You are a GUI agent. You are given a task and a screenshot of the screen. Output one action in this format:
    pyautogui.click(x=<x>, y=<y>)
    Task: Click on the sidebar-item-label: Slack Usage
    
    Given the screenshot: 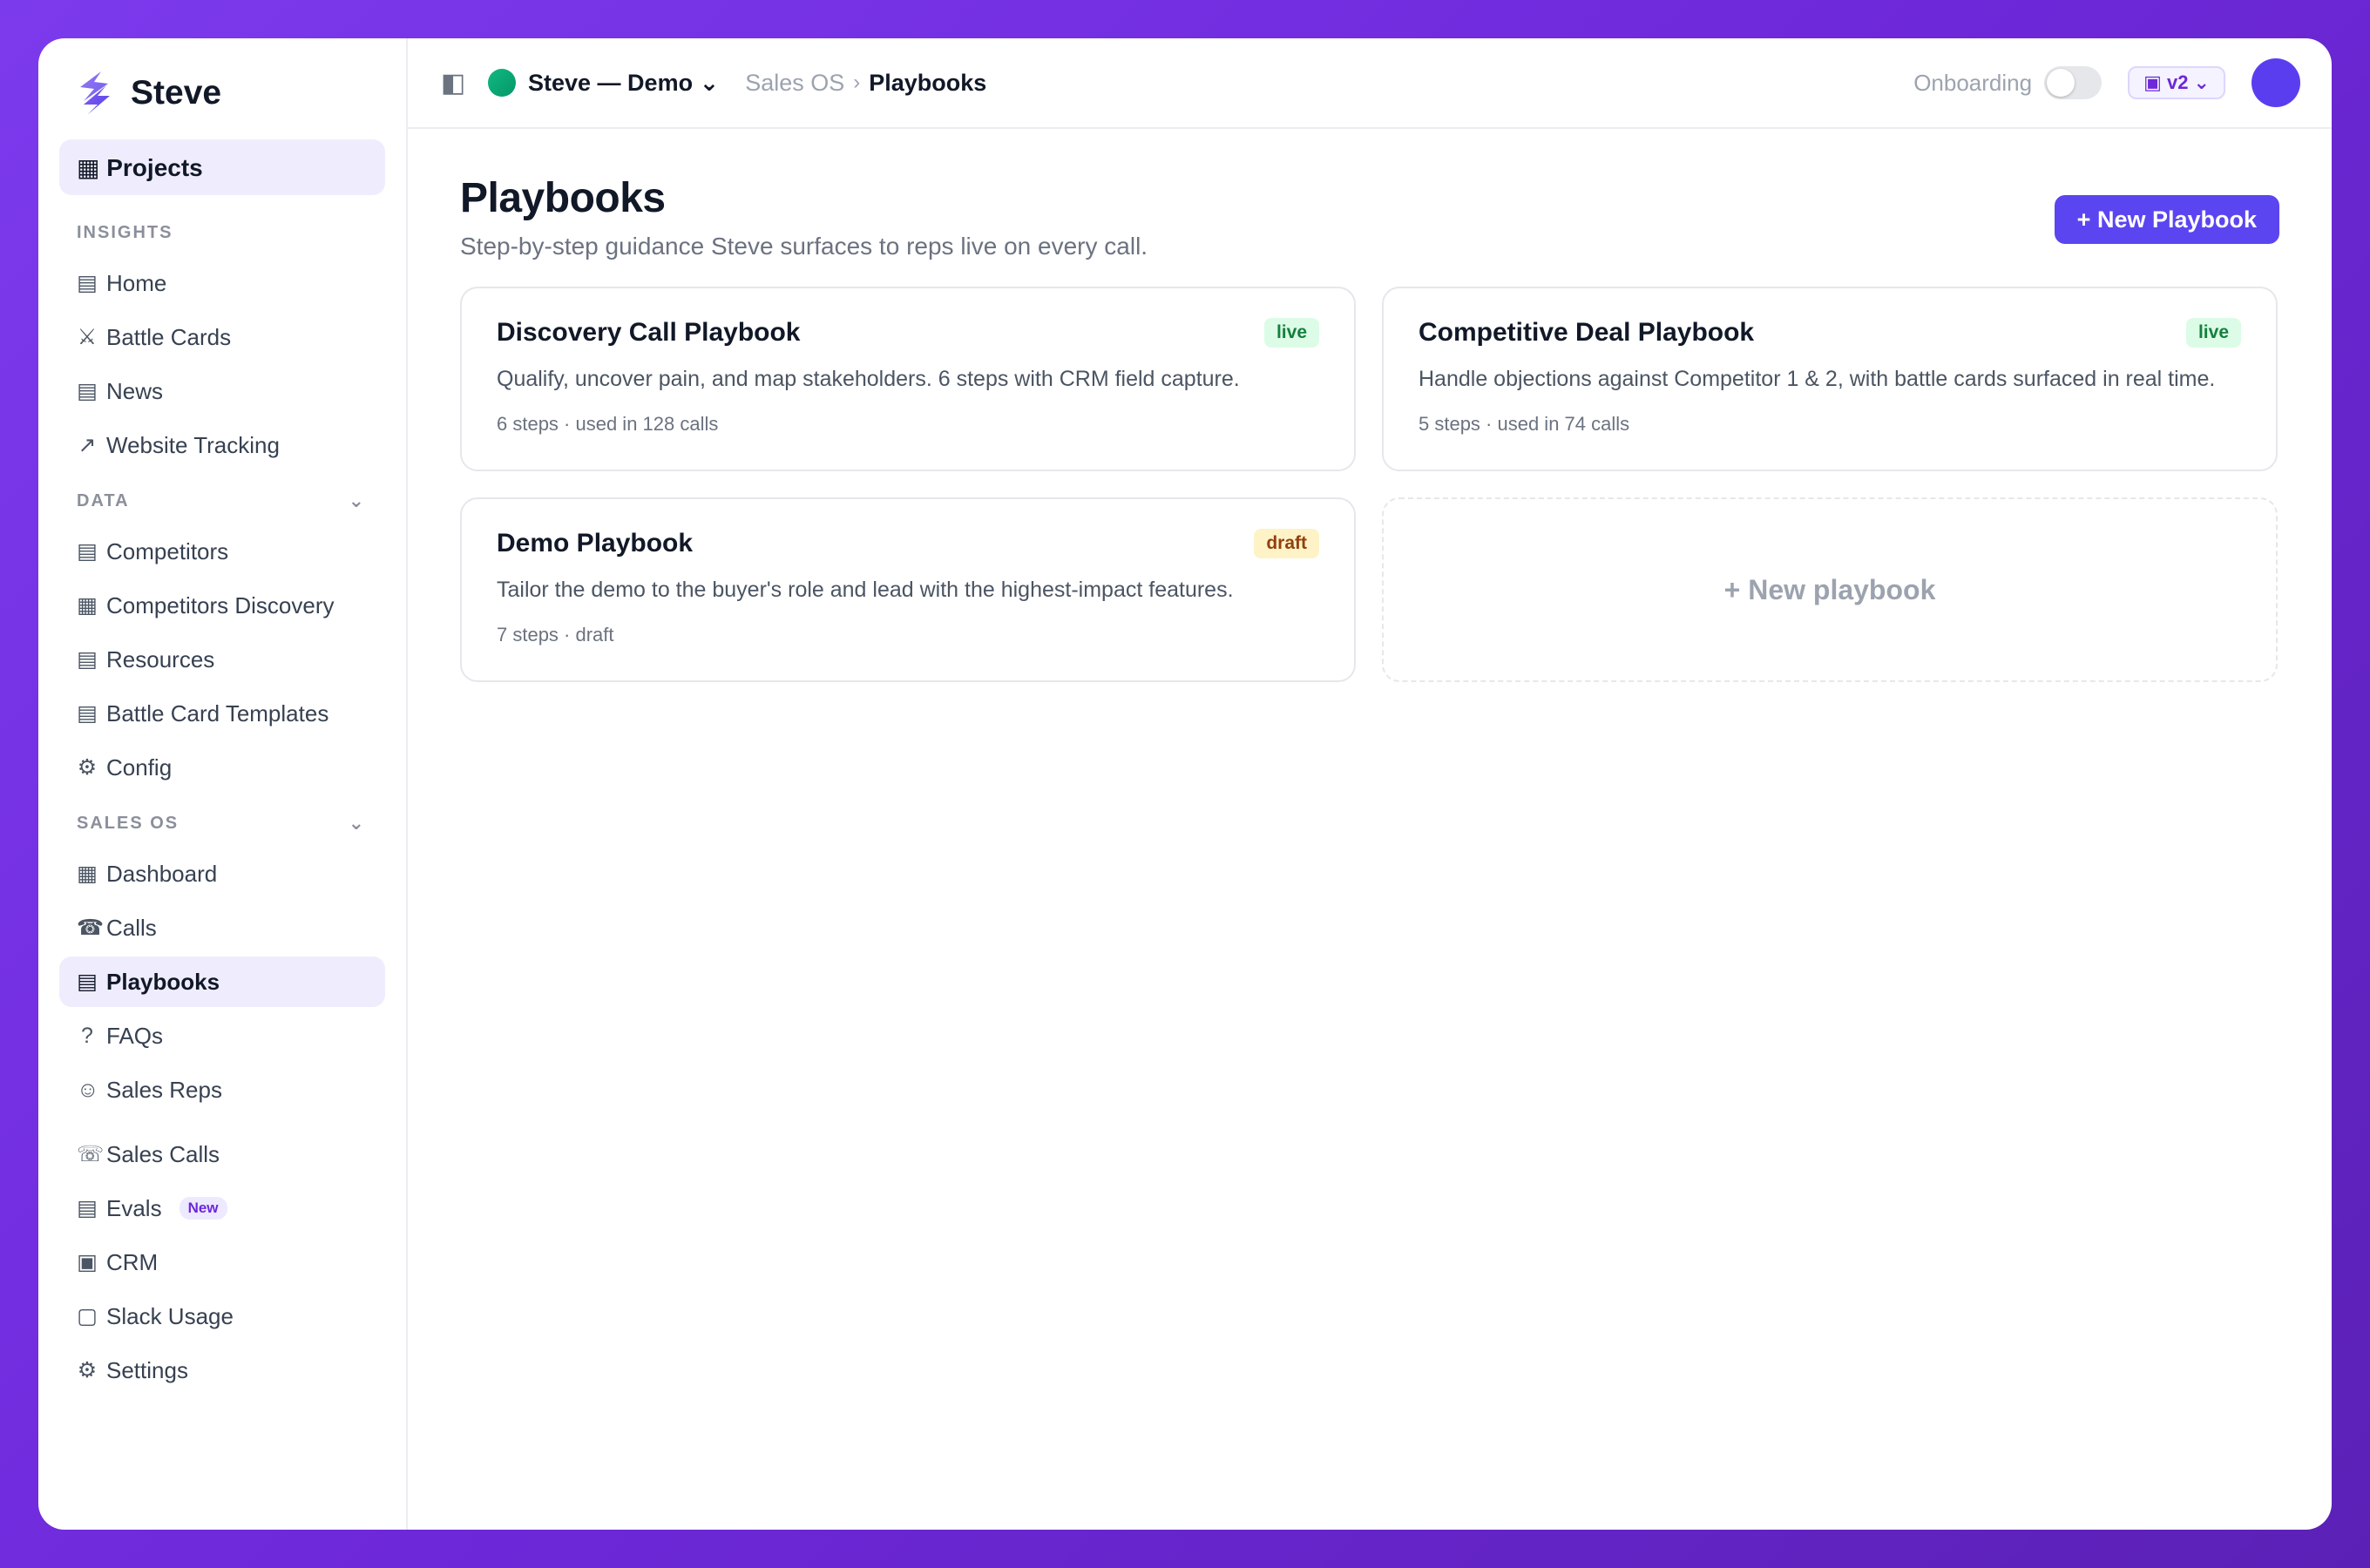 What is the action you would take?
    pyautogui.click(x=170, y=1315)
    